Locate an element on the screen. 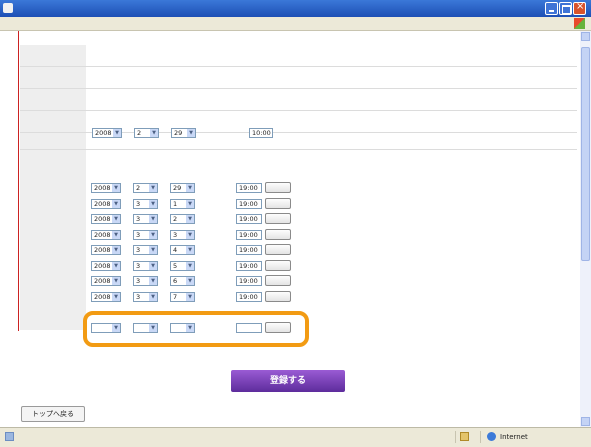  internet-zone-icon is located at coordinates (491, 436).